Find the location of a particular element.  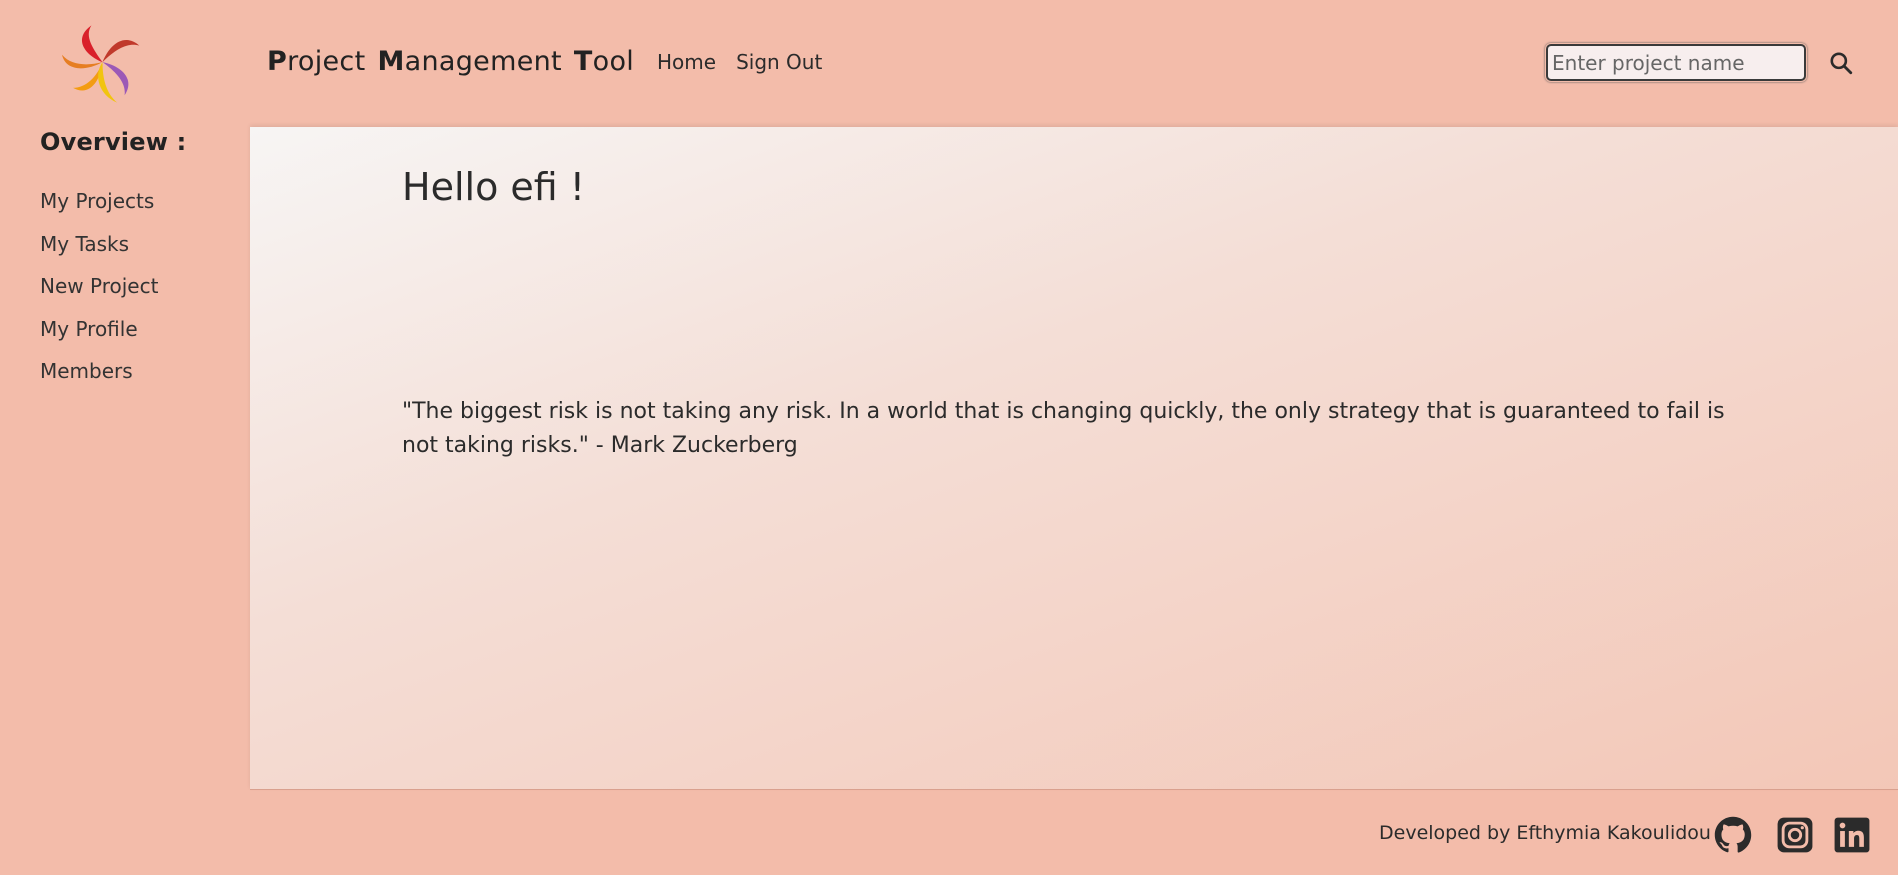

app-title: Project Management Tool is located at coordinates (456, 61).